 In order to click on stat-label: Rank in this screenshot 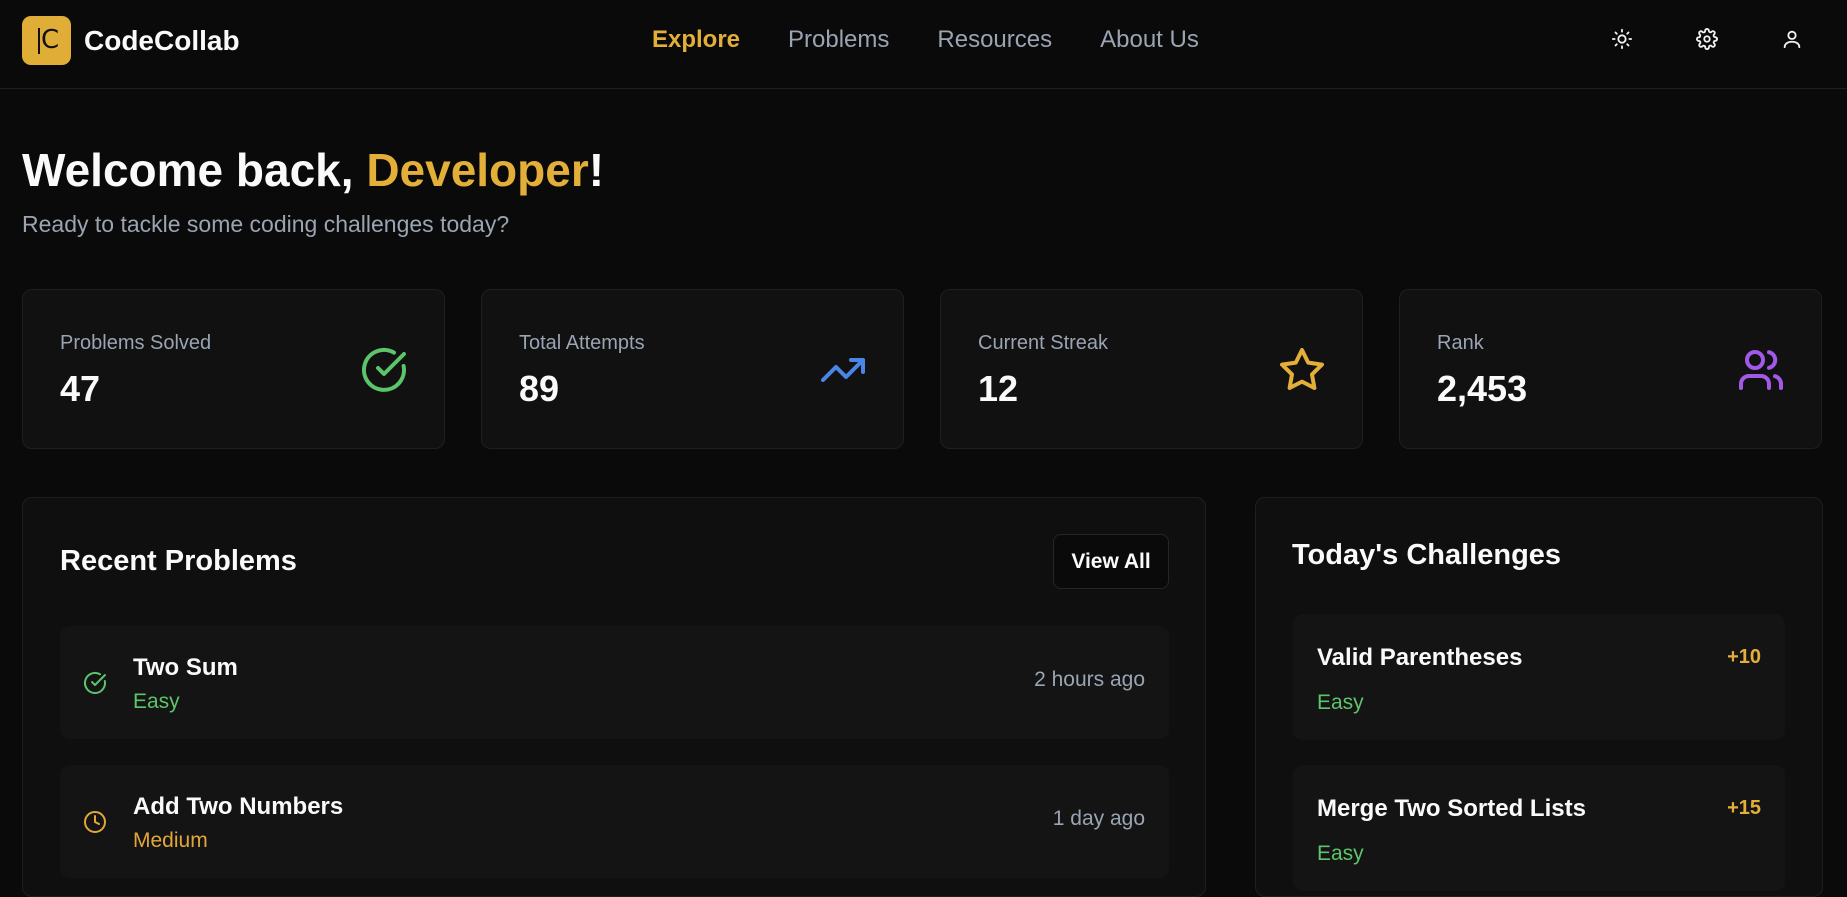, I will do `click(1460, 343)`.